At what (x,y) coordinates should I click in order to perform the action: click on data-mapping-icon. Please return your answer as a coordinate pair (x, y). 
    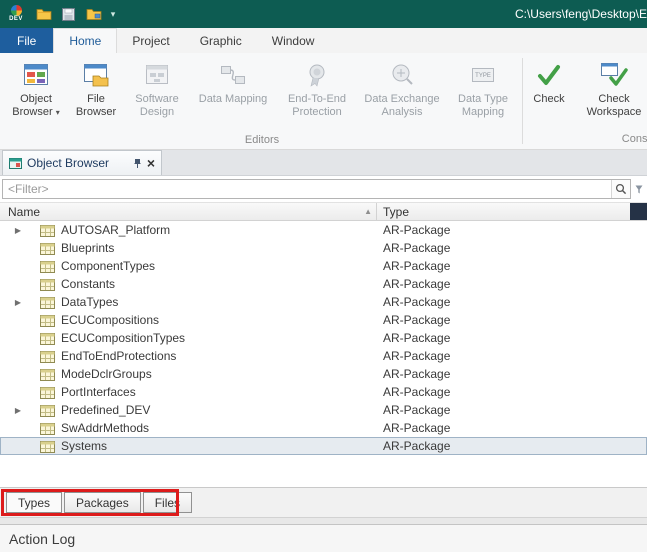
    Looking at the image, I should click on (233, 75).